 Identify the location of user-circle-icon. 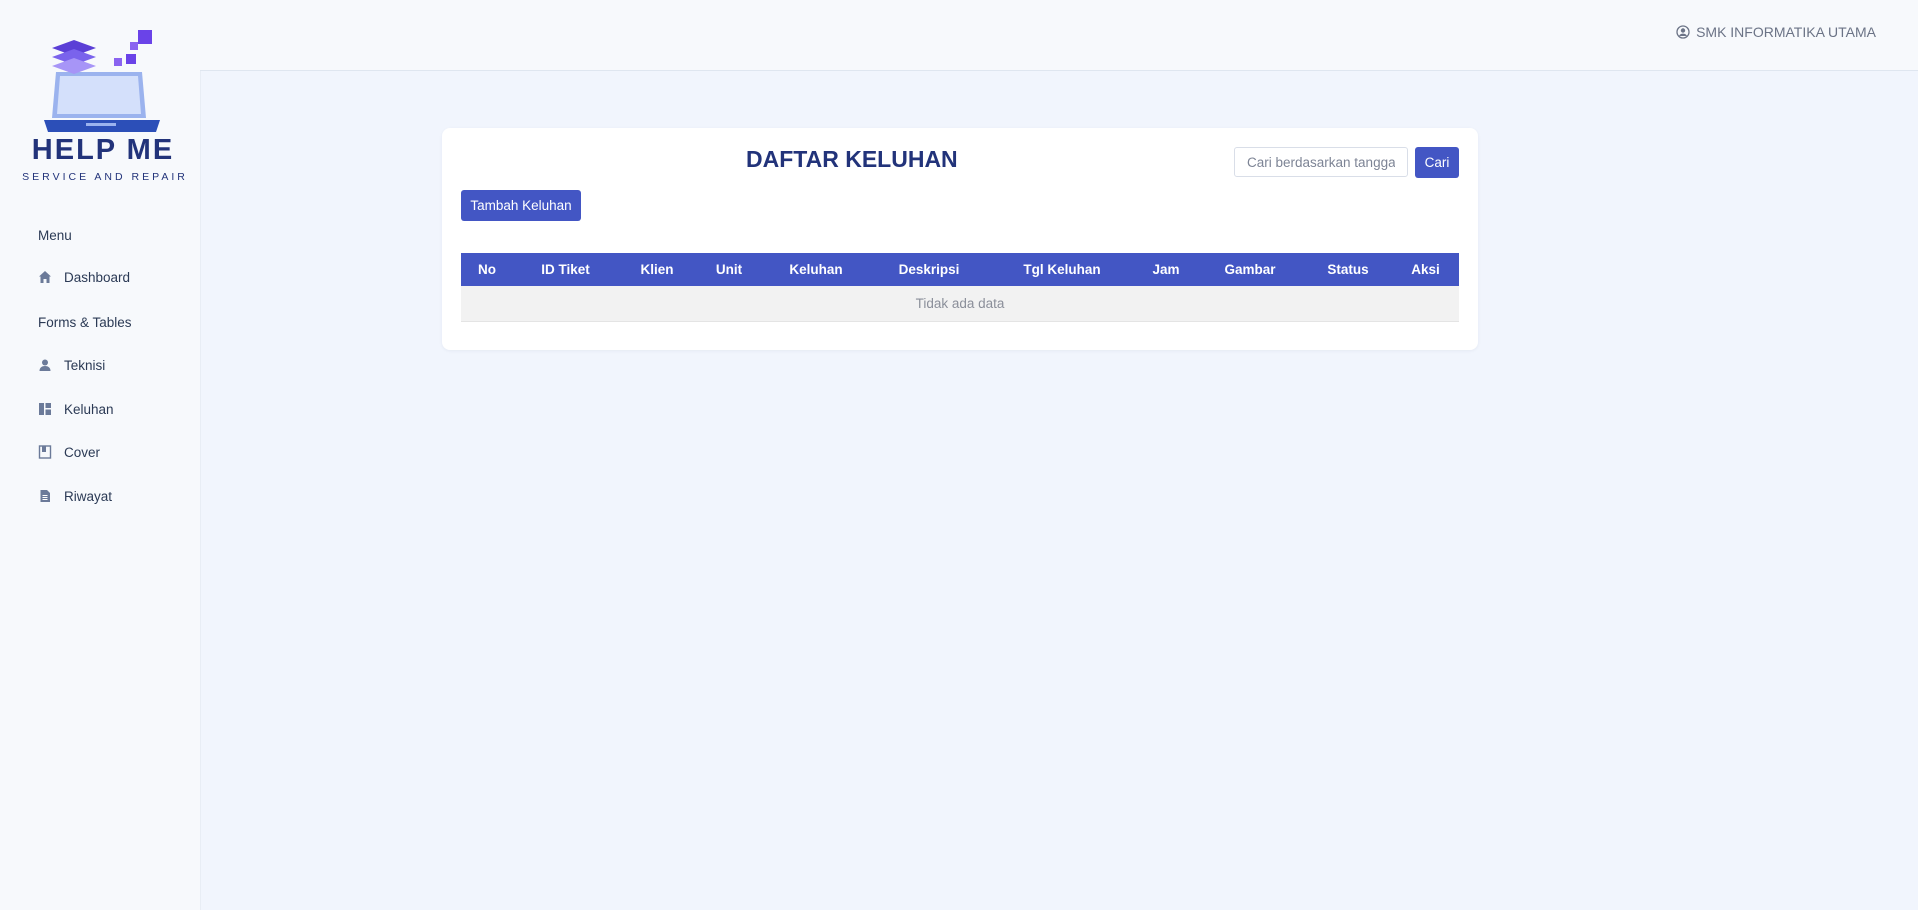
(1683, 32).